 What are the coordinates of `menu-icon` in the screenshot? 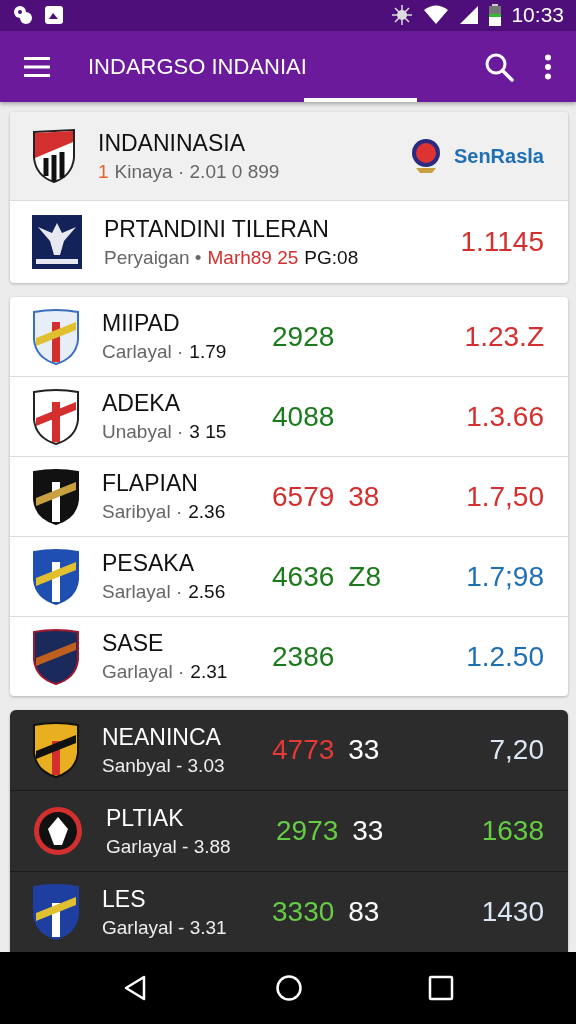 It's located at (37, 66).